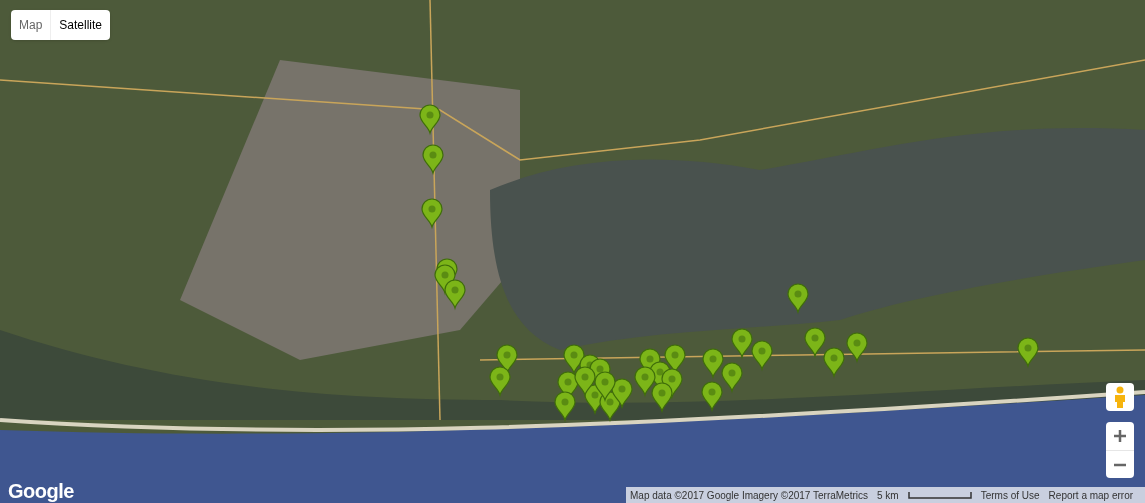 This screenshot has height=503, width=1145. What do you see at coordinates (1120, 436) in the screenshot?
I see `plus-icon` at bounding box center [1120, 436].